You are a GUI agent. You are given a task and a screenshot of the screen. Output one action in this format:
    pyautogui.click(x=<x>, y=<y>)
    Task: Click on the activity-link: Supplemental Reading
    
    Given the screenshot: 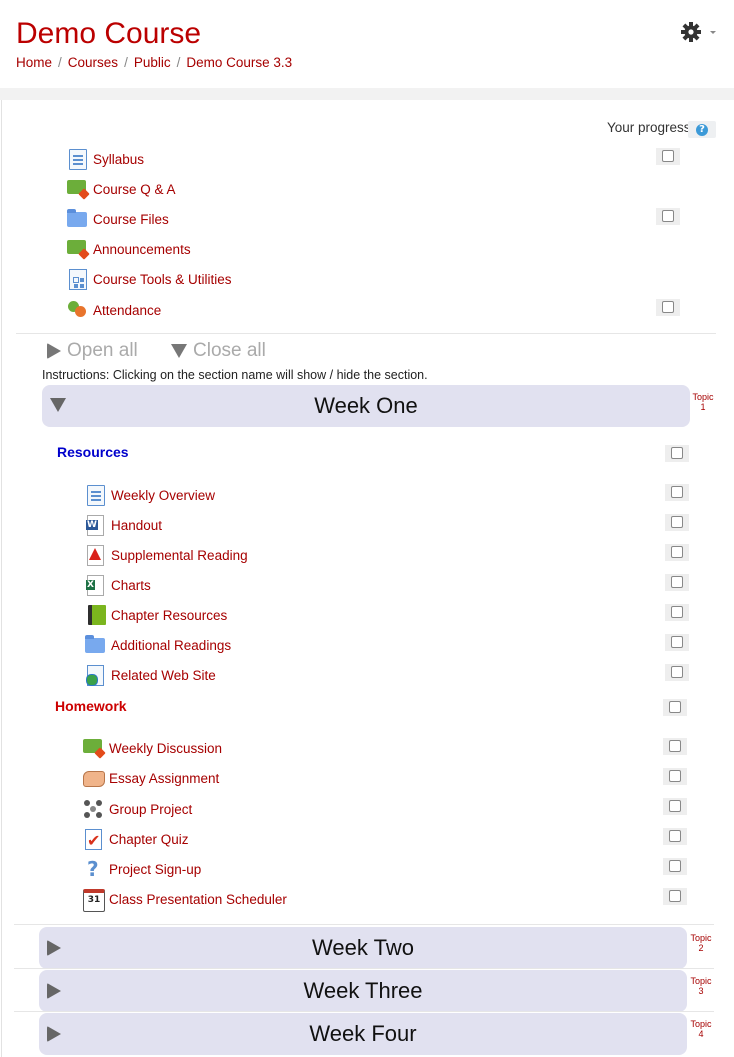 What is the action you would take?
    pyautogui.click(x=179, y=555)
    